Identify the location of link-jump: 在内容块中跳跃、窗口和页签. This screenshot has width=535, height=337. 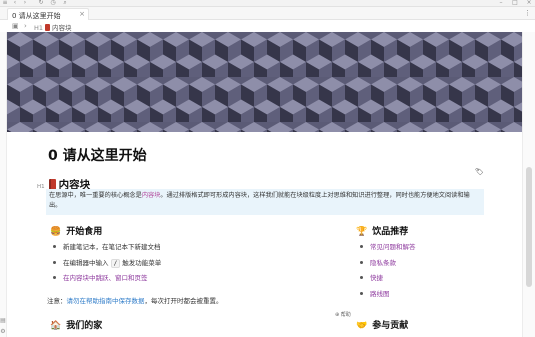
(105, 278).